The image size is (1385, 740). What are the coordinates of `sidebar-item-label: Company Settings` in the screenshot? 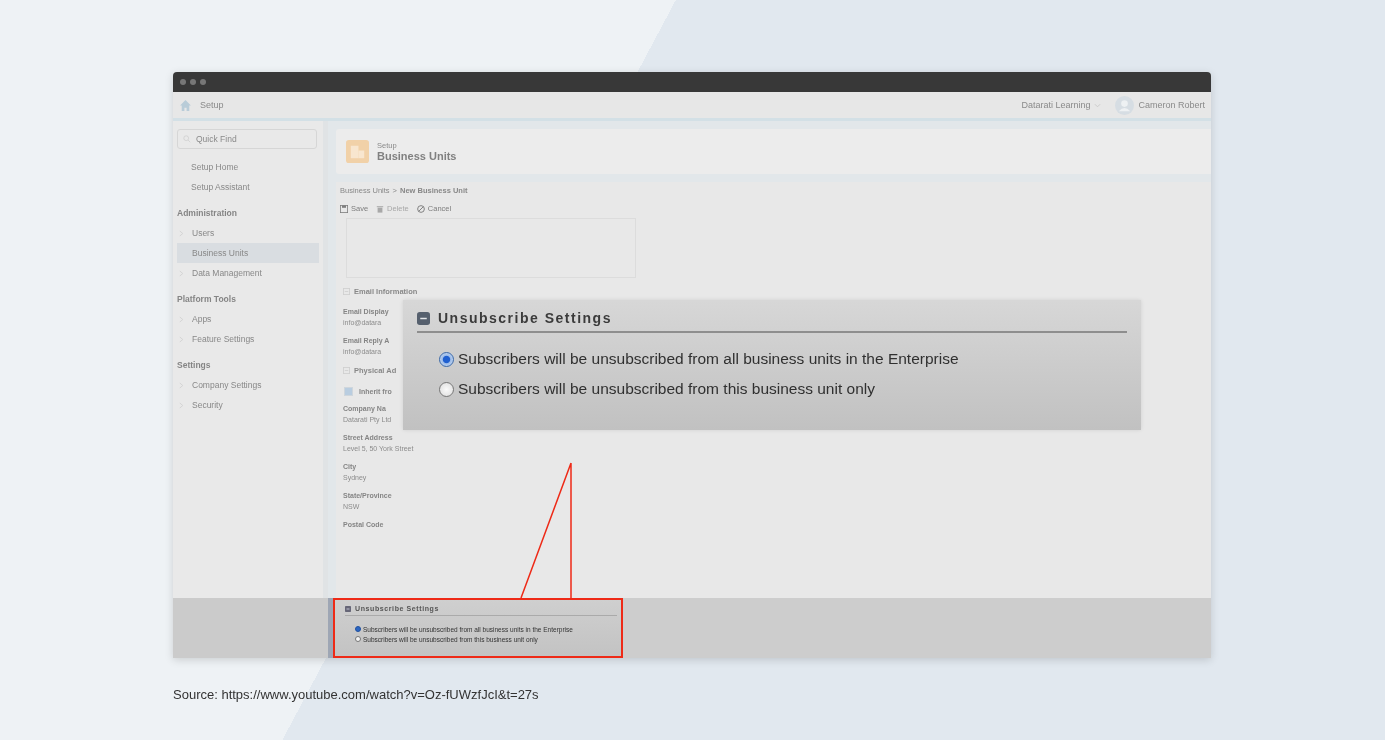 It's located at (227, 385).